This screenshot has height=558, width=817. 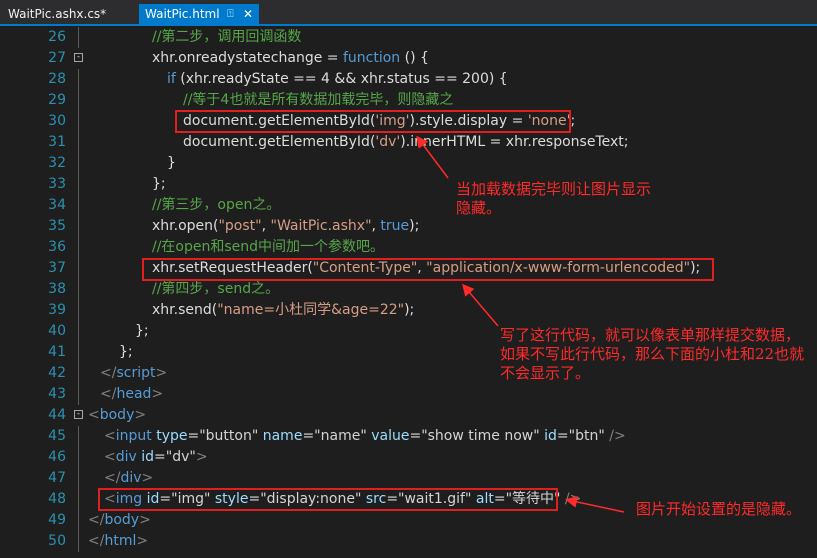 I want to click on tab-waitpic-ashx-cs: WaitPic.ashx.cs*, so click(x=68, y=14).